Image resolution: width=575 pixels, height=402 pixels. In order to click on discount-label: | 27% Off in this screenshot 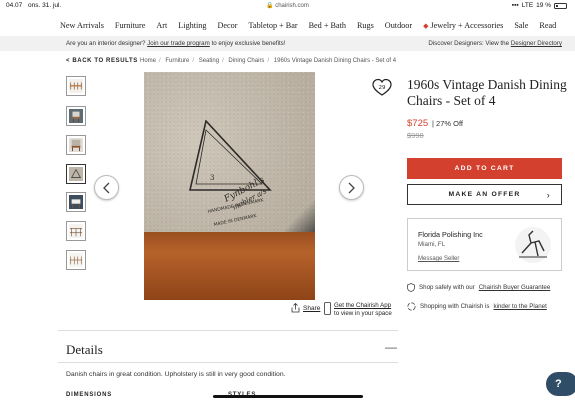, I will do `click(447, 123)`.